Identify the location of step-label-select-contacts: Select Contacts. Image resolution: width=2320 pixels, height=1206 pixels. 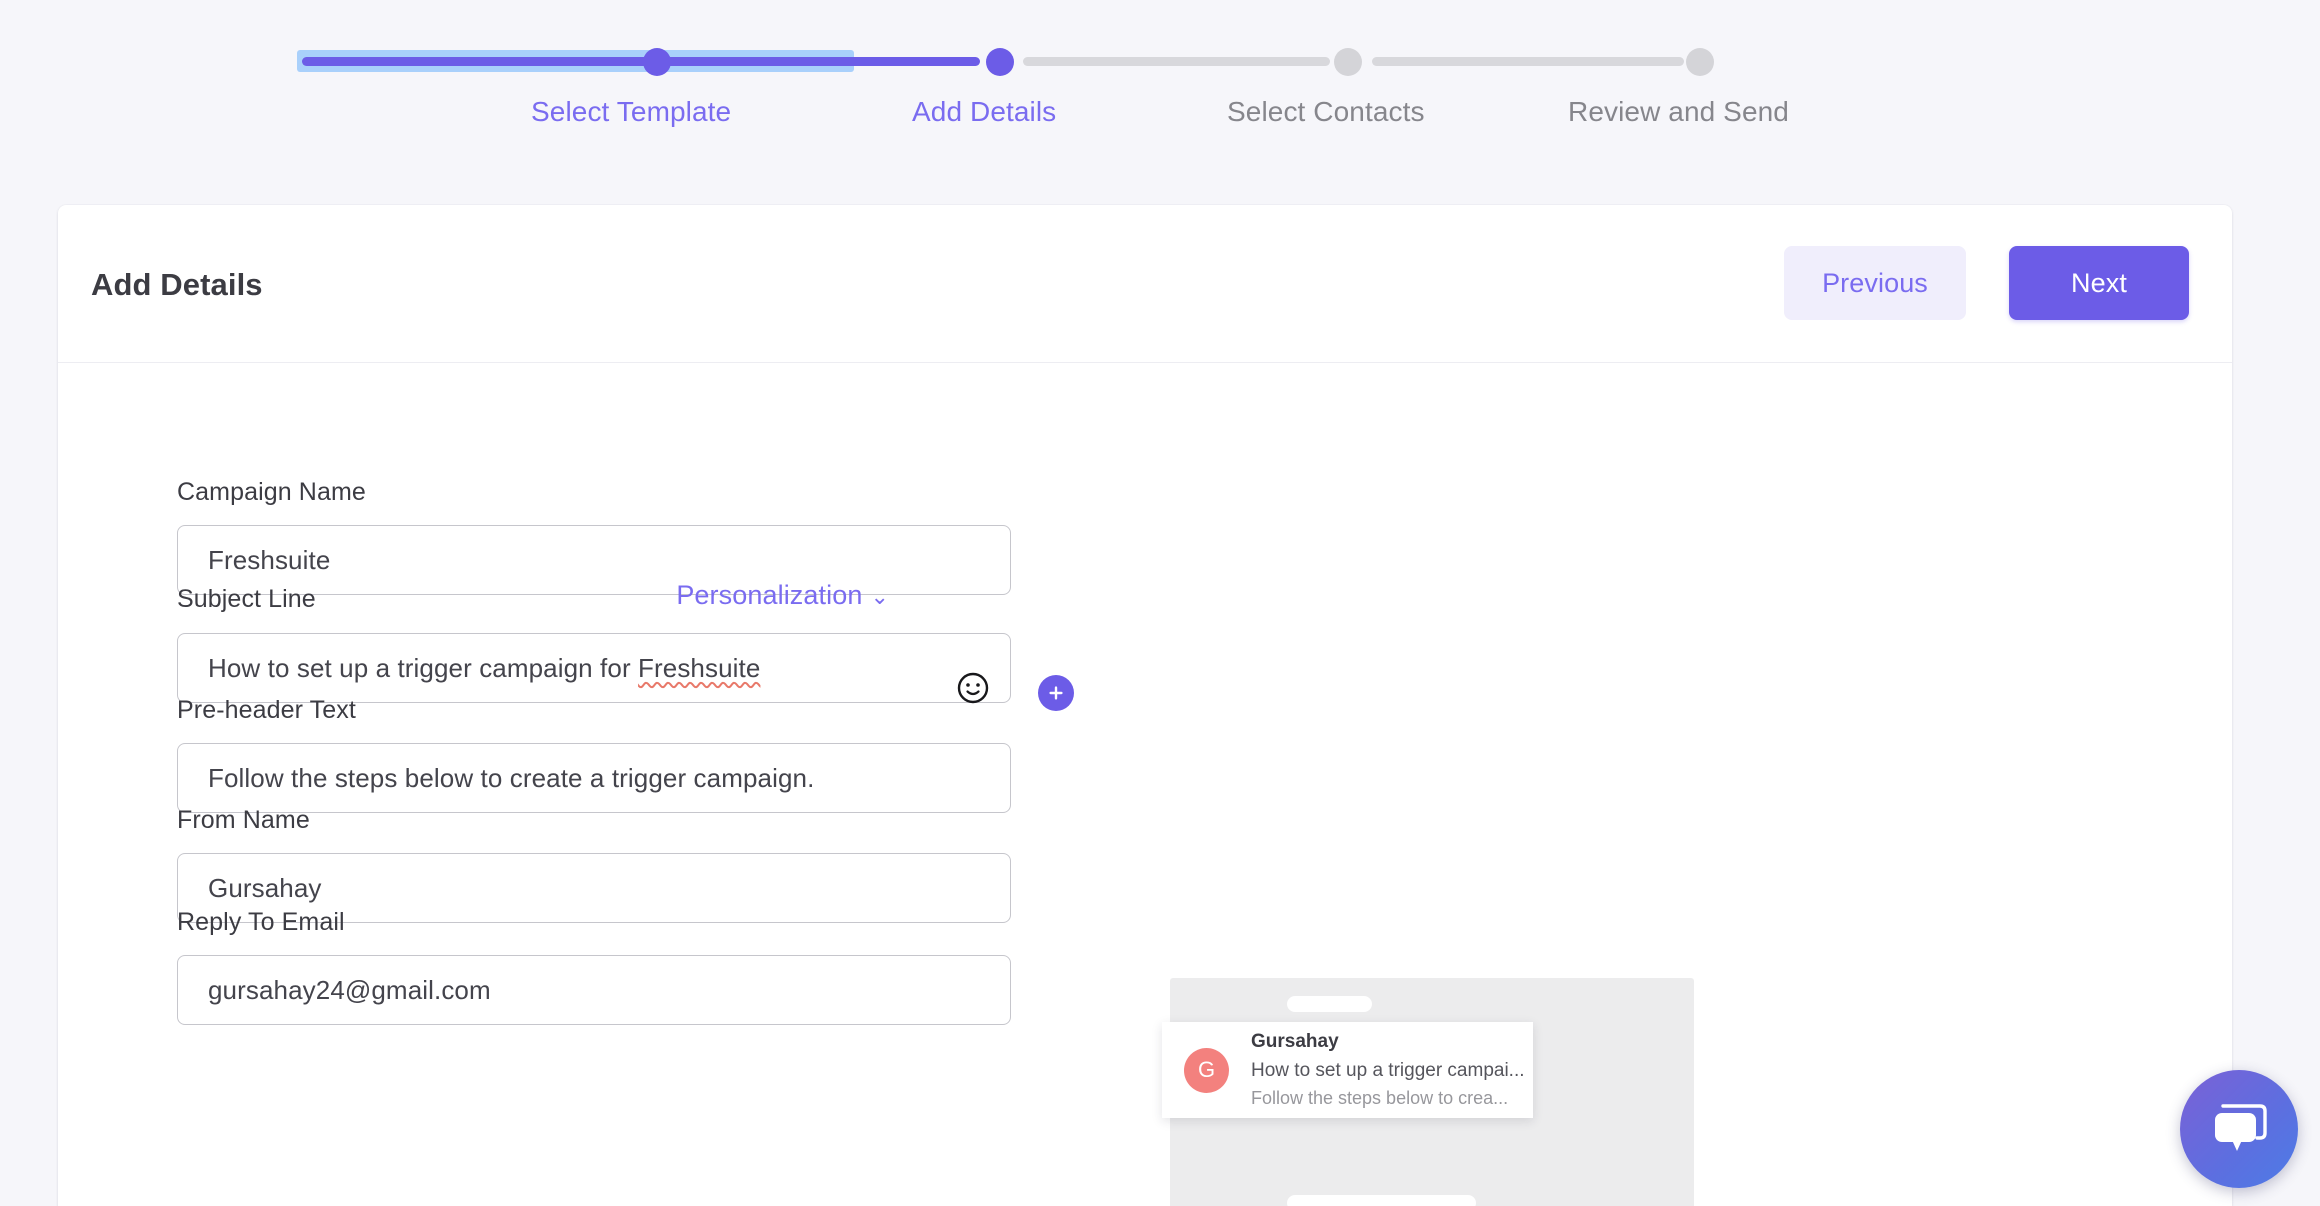
(1326, 112).